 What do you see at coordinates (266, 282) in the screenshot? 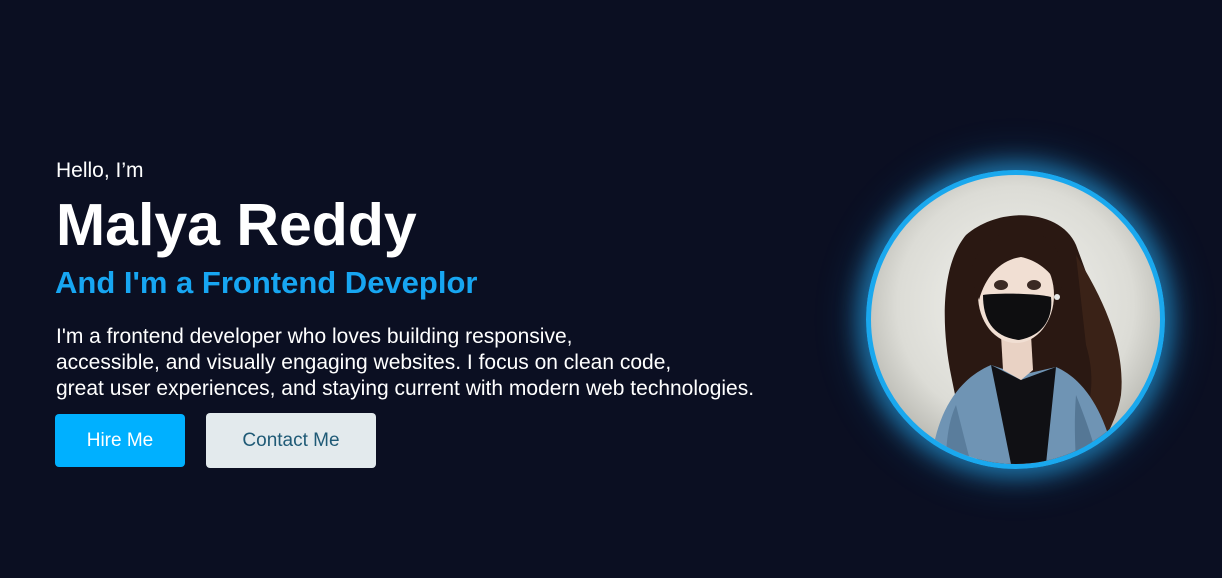
I see `hero-role: And I'm a Frontend Deveplor` at bounding box center [266, 282].